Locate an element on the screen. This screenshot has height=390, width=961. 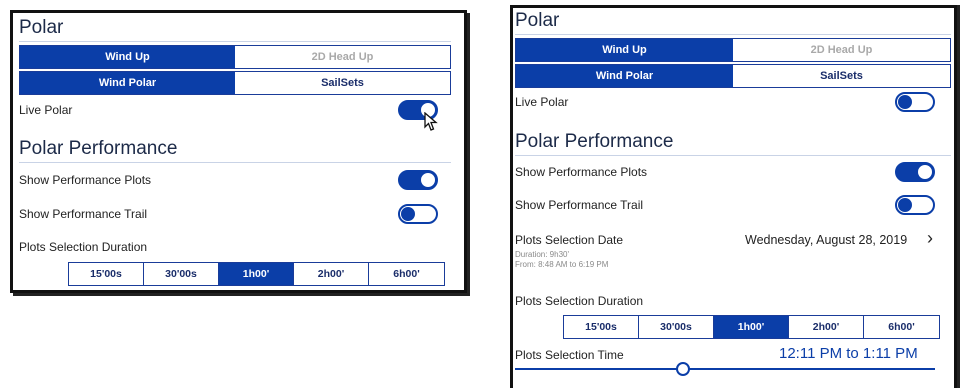
chevron-right-icon: › is located at coordinates (930, 238).